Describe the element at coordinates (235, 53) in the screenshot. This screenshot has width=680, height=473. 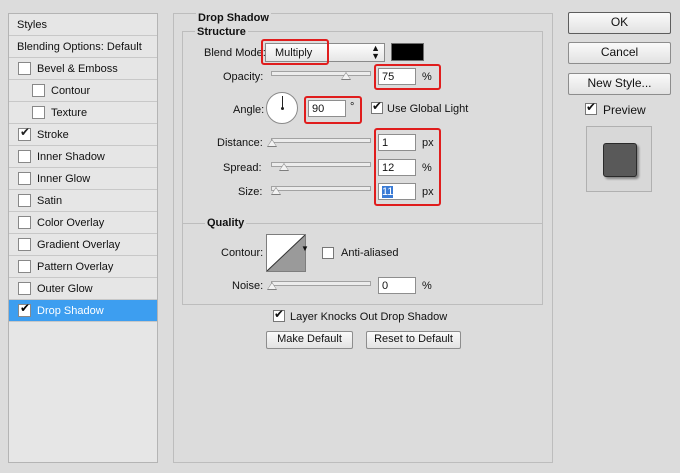
I see `blend-mode-label: Blend Mode:` at that location.